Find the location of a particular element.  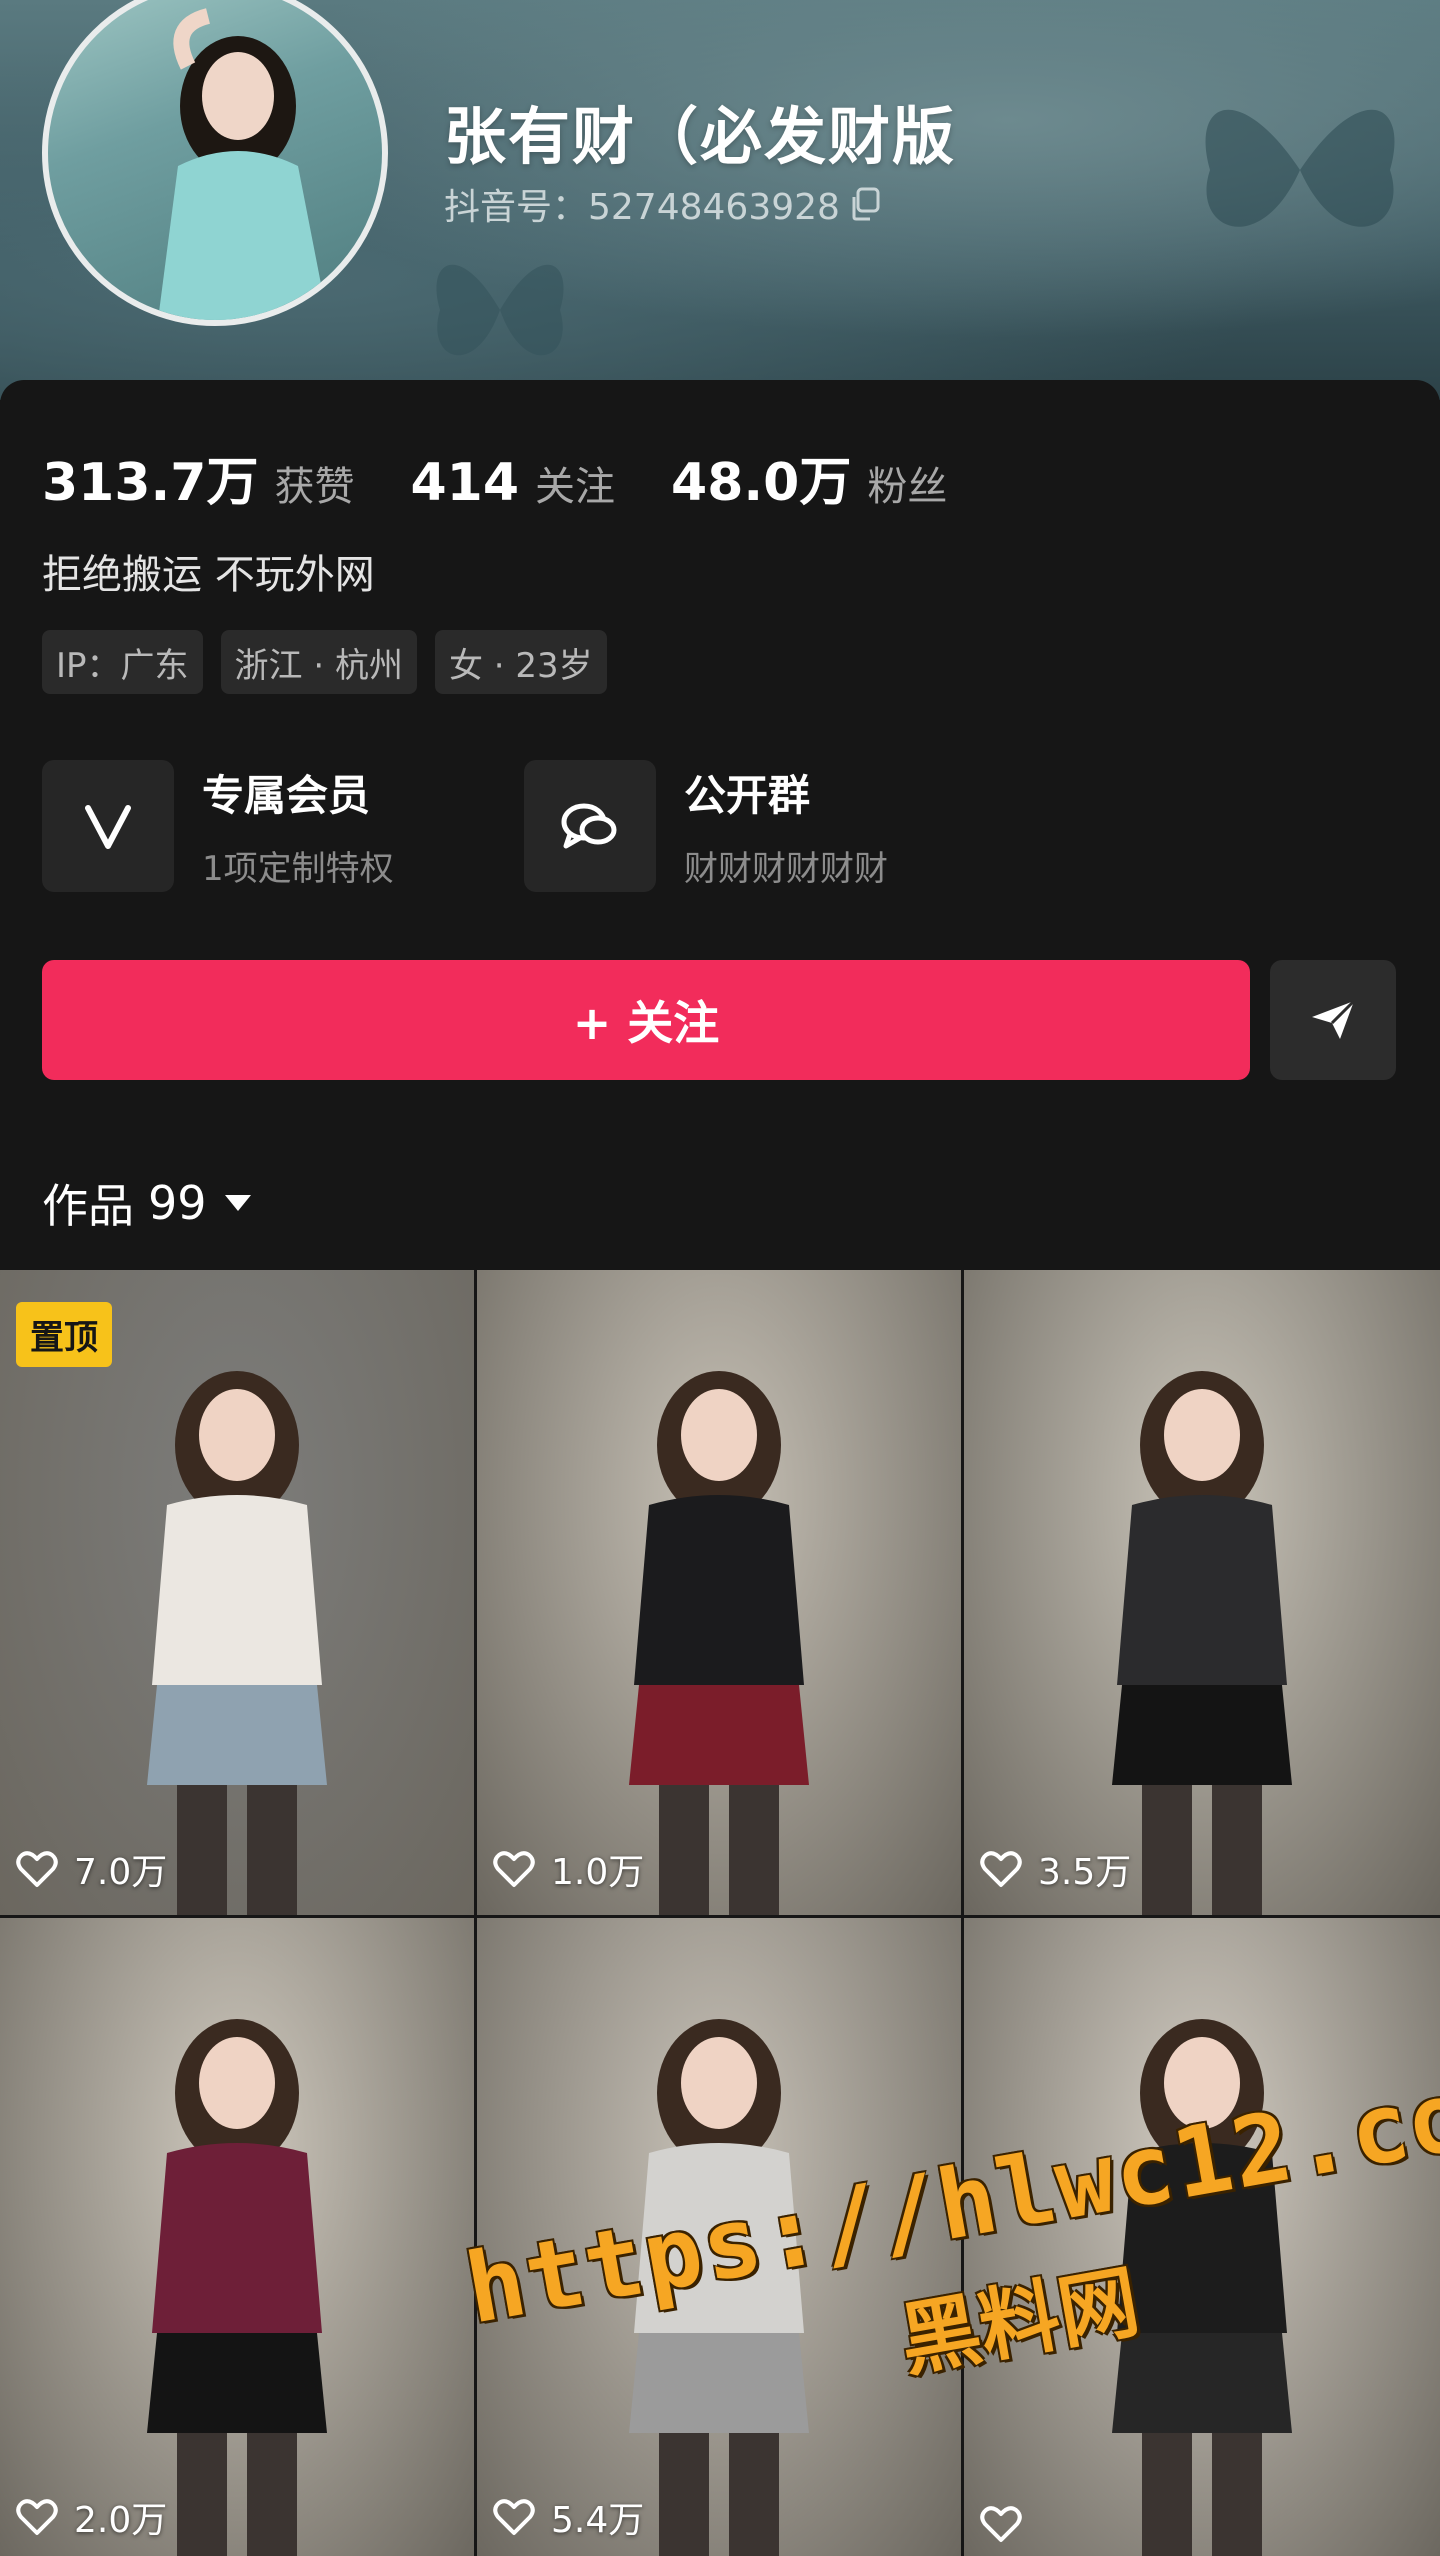

action-row: + 关注 is located at coordinates (719, 1020).